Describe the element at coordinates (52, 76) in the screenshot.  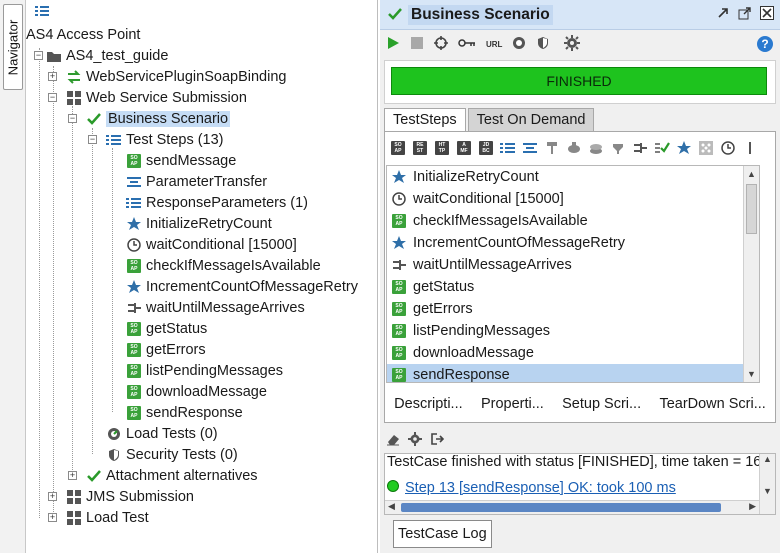
I see `binding-expander: +` at that location.